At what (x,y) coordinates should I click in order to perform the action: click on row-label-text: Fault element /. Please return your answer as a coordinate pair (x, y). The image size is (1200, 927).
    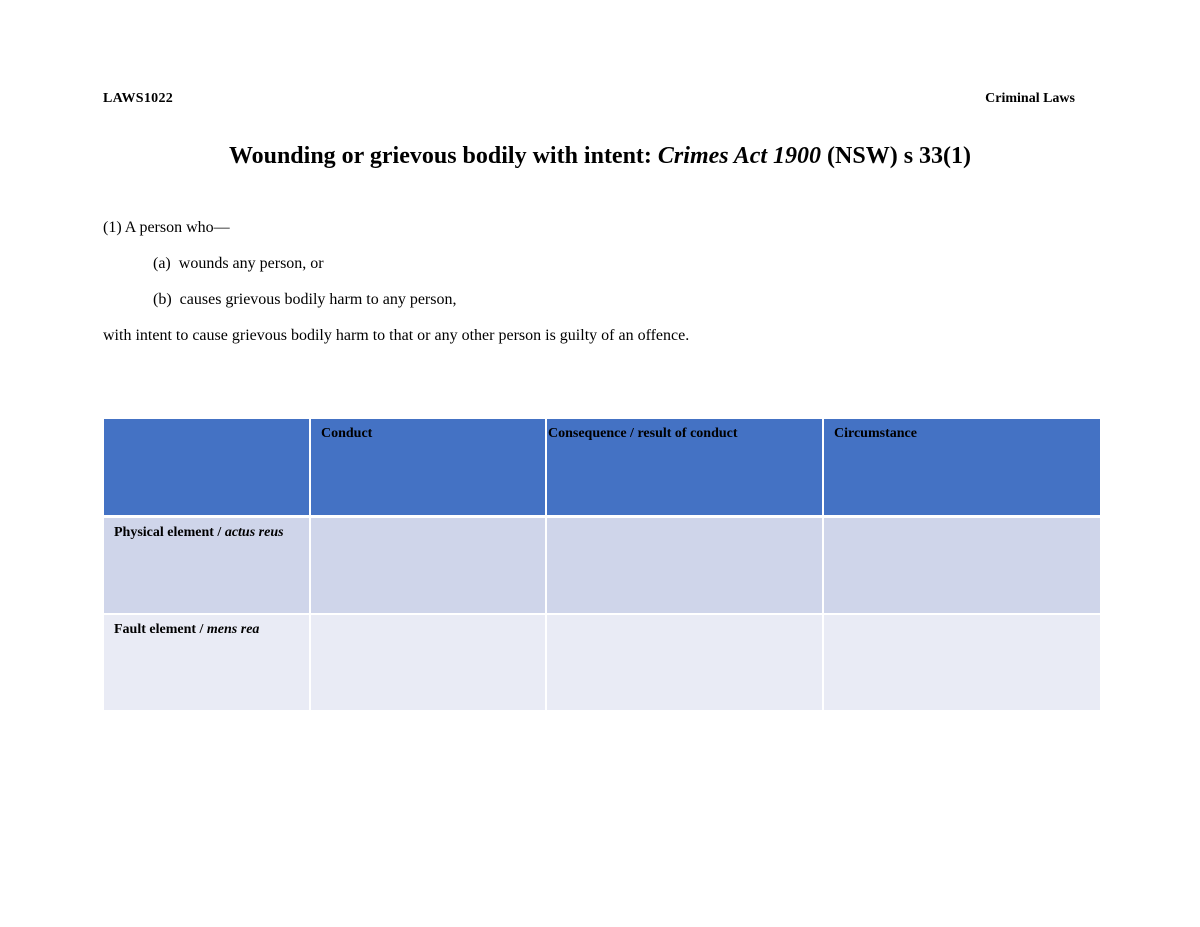
    Looking at the image, I should click on (160, 629).